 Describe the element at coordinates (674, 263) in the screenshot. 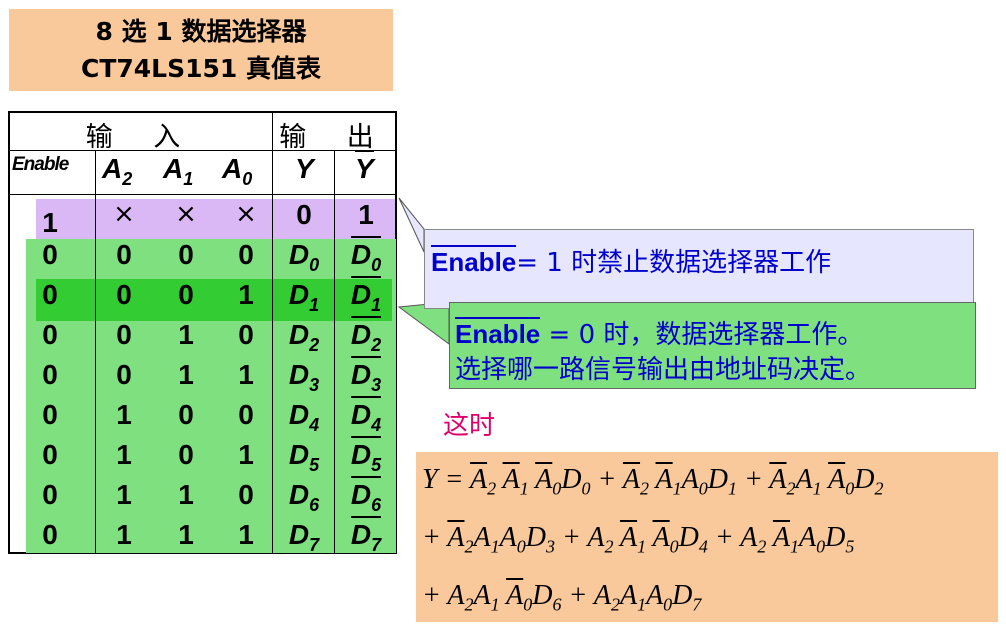

I see `callout1-text: = 1 时禁止数据选择器工作` at that location.